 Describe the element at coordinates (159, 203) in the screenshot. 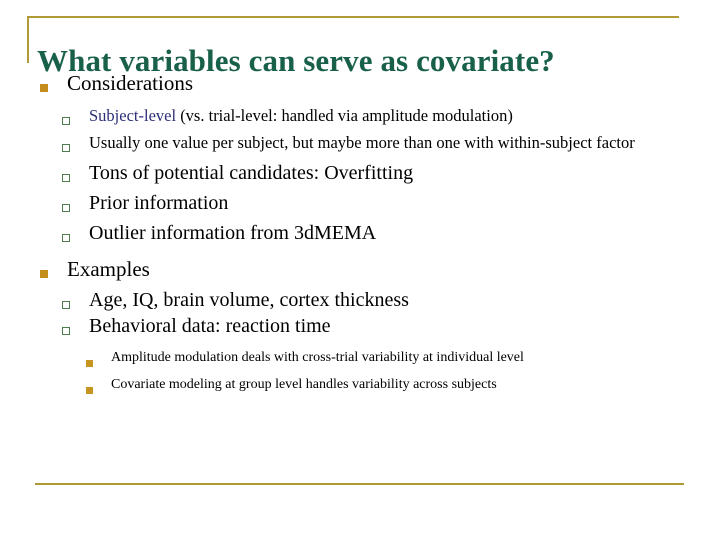

I see `list-item-text: Prior information` at that location.